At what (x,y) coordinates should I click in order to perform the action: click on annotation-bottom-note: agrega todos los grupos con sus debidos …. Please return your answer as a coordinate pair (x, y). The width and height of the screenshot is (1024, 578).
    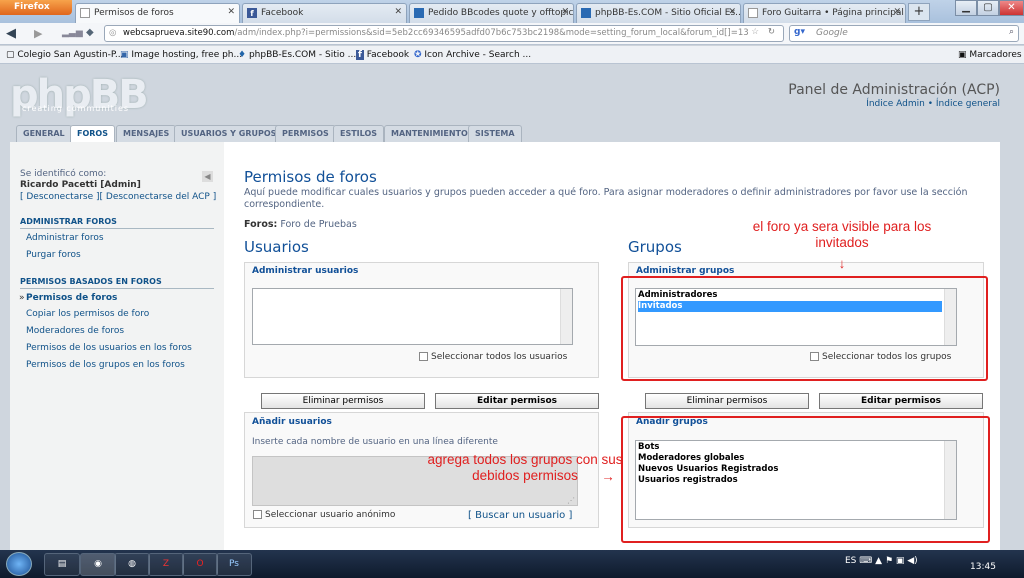
    Looking at the image, I should click on (525, 467).